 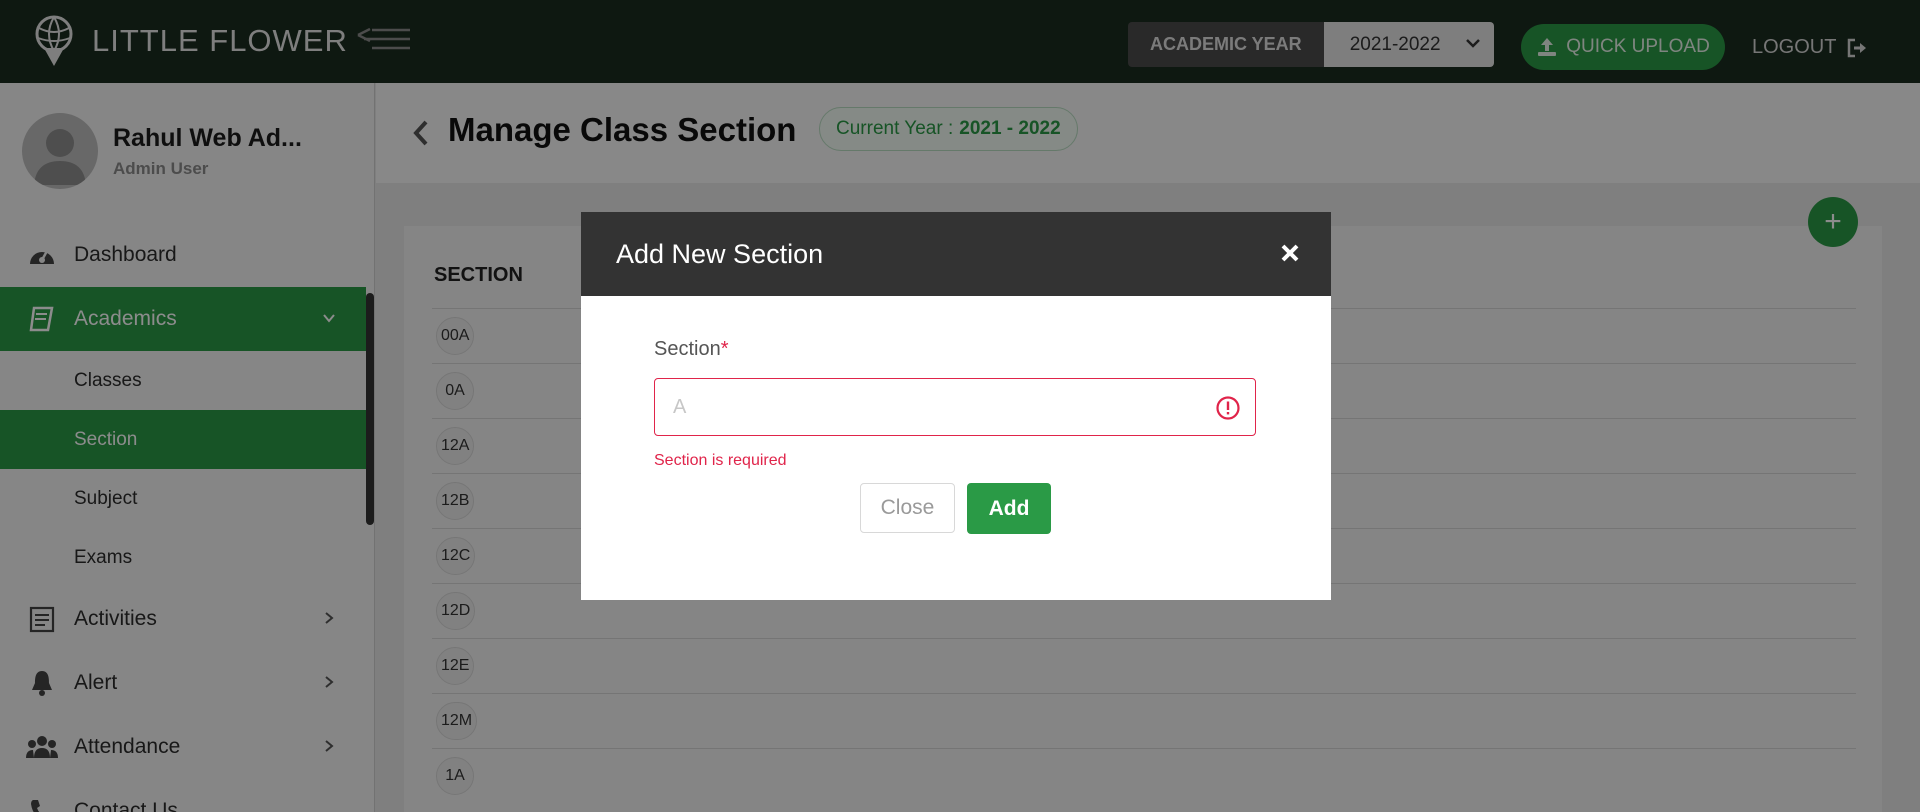 What do you see at coordinates (1009, 508) in the screenshot?
I see `add-button: Add` at bounding box center [1009, 508].